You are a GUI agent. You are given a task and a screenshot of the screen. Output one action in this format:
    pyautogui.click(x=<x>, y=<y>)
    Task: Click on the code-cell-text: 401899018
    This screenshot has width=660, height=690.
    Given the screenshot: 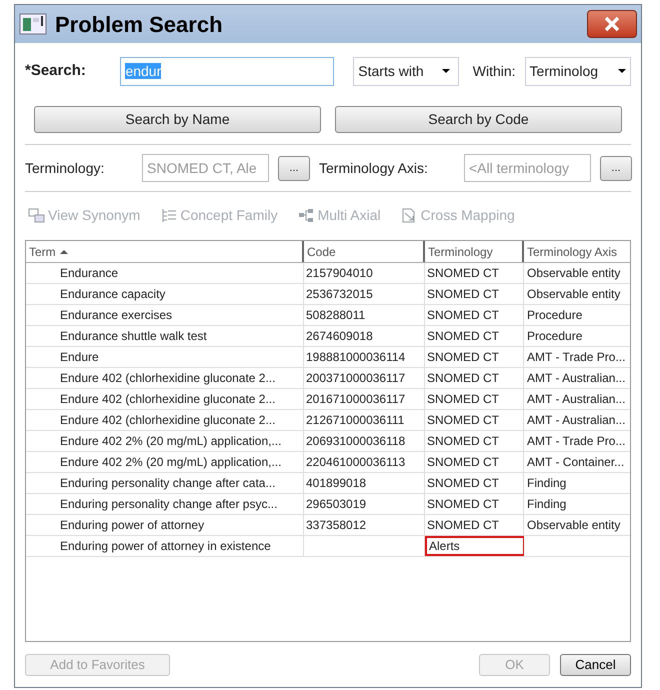 What is the action you would take?
    pyautogui.click(x=336, y=483)
    